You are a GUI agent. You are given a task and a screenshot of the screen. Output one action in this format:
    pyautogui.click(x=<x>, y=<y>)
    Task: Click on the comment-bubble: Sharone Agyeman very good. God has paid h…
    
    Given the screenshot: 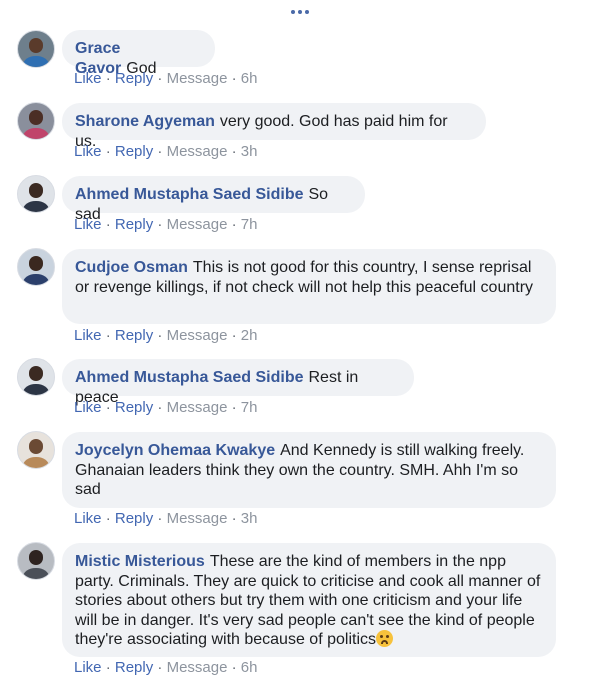 What is the action you would take?
    pyautogui.click(x=274, y=126)
    